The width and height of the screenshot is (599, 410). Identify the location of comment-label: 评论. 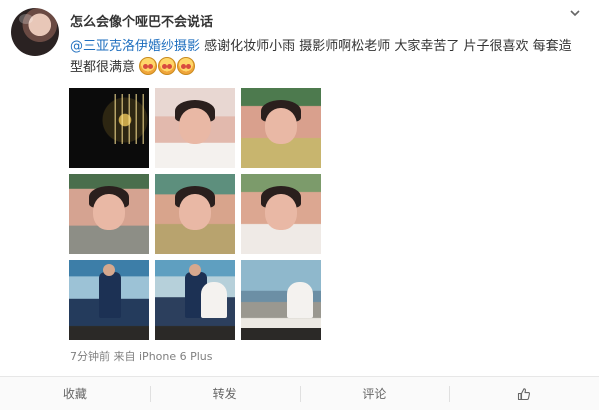
(374, 394).